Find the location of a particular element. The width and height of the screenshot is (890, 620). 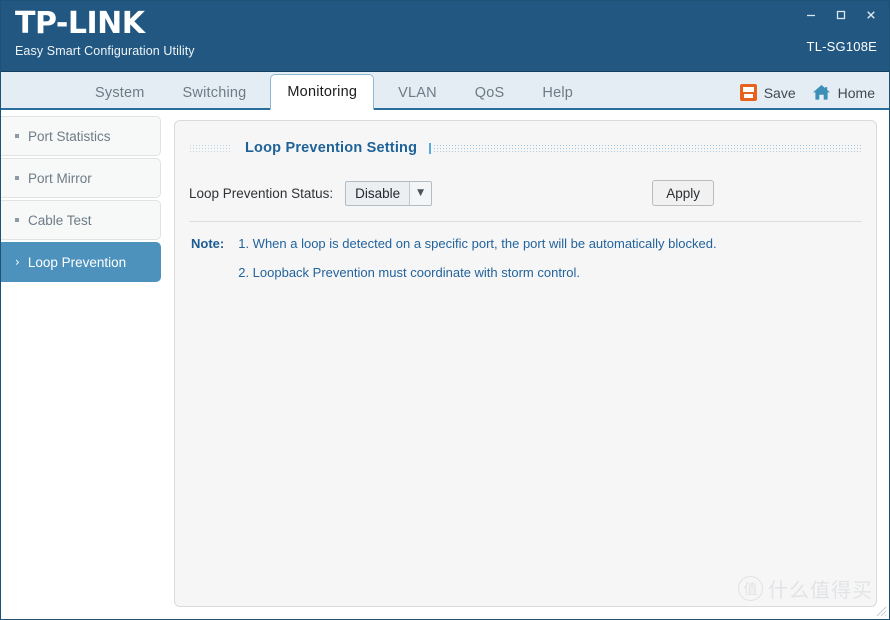

loop-prevention-status-label: Loop Prevention Status: is located at coordinates (261, 193).